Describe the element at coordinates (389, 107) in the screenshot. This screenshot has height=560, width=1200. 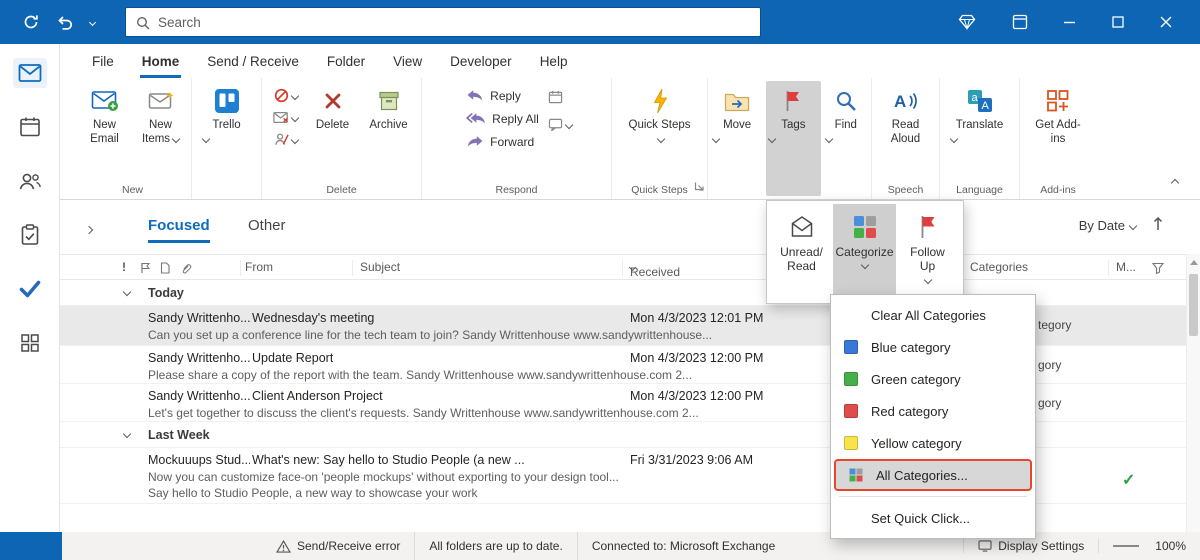
I see `archive-button: Archive` at that location.